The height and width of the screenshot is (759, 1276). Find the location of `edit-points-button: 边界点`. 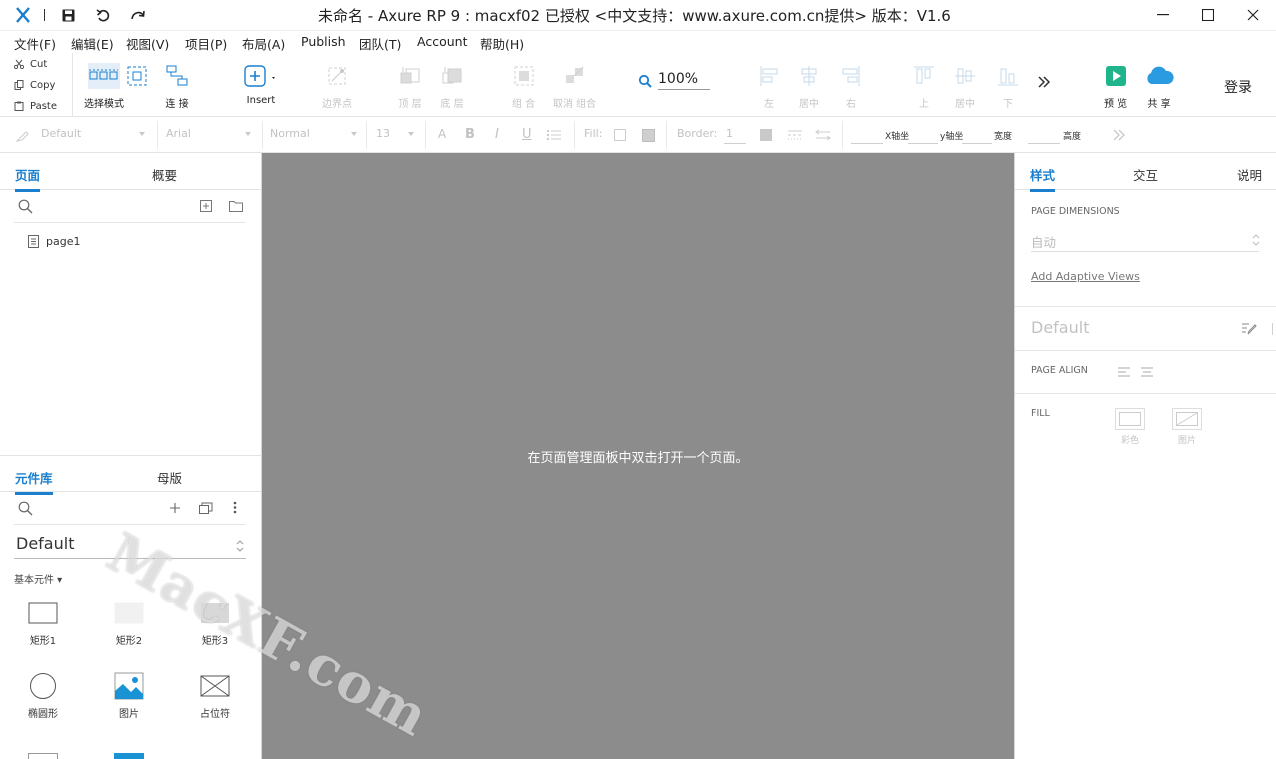

edit-points-button: 边界点 is located at coordinates (337, 86).